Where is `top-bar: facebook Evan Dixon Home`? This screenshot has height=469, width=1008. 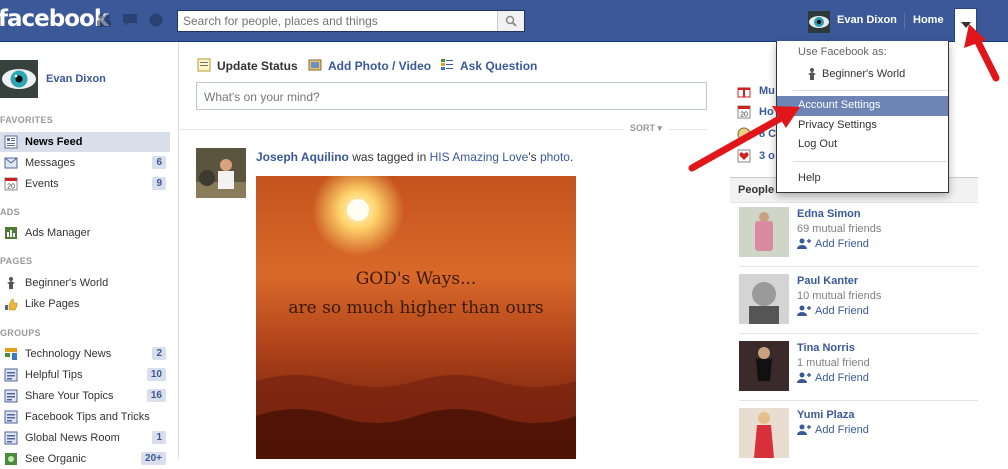 top-bar: facebook Evan Dixon Home is located at coordinates (504, 21).